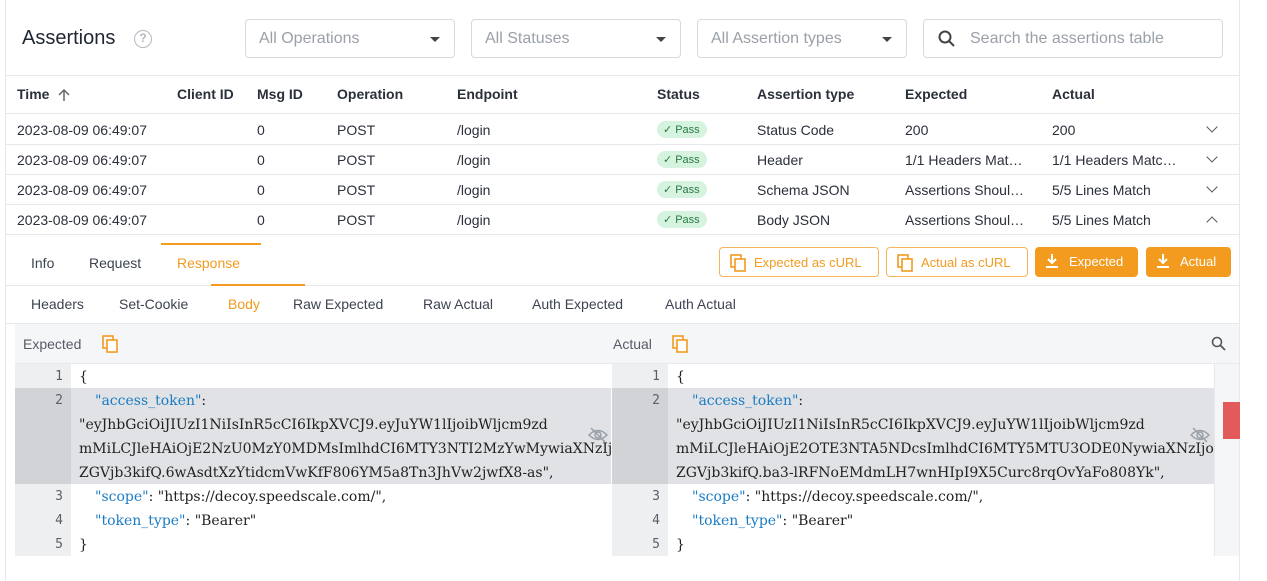 This screenshot has width=1267, height=581. Describe the element at coordinates (64, 95) in the screenshot. I see `sort-ascending-icon` at that location.